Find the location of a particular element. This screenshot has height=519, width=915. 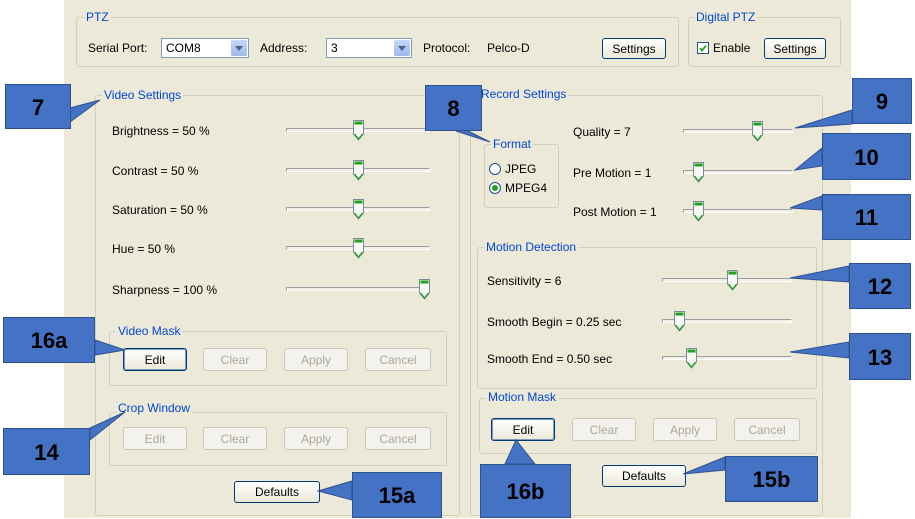

callout-15b: 15b is located at coordinates (771, 479).